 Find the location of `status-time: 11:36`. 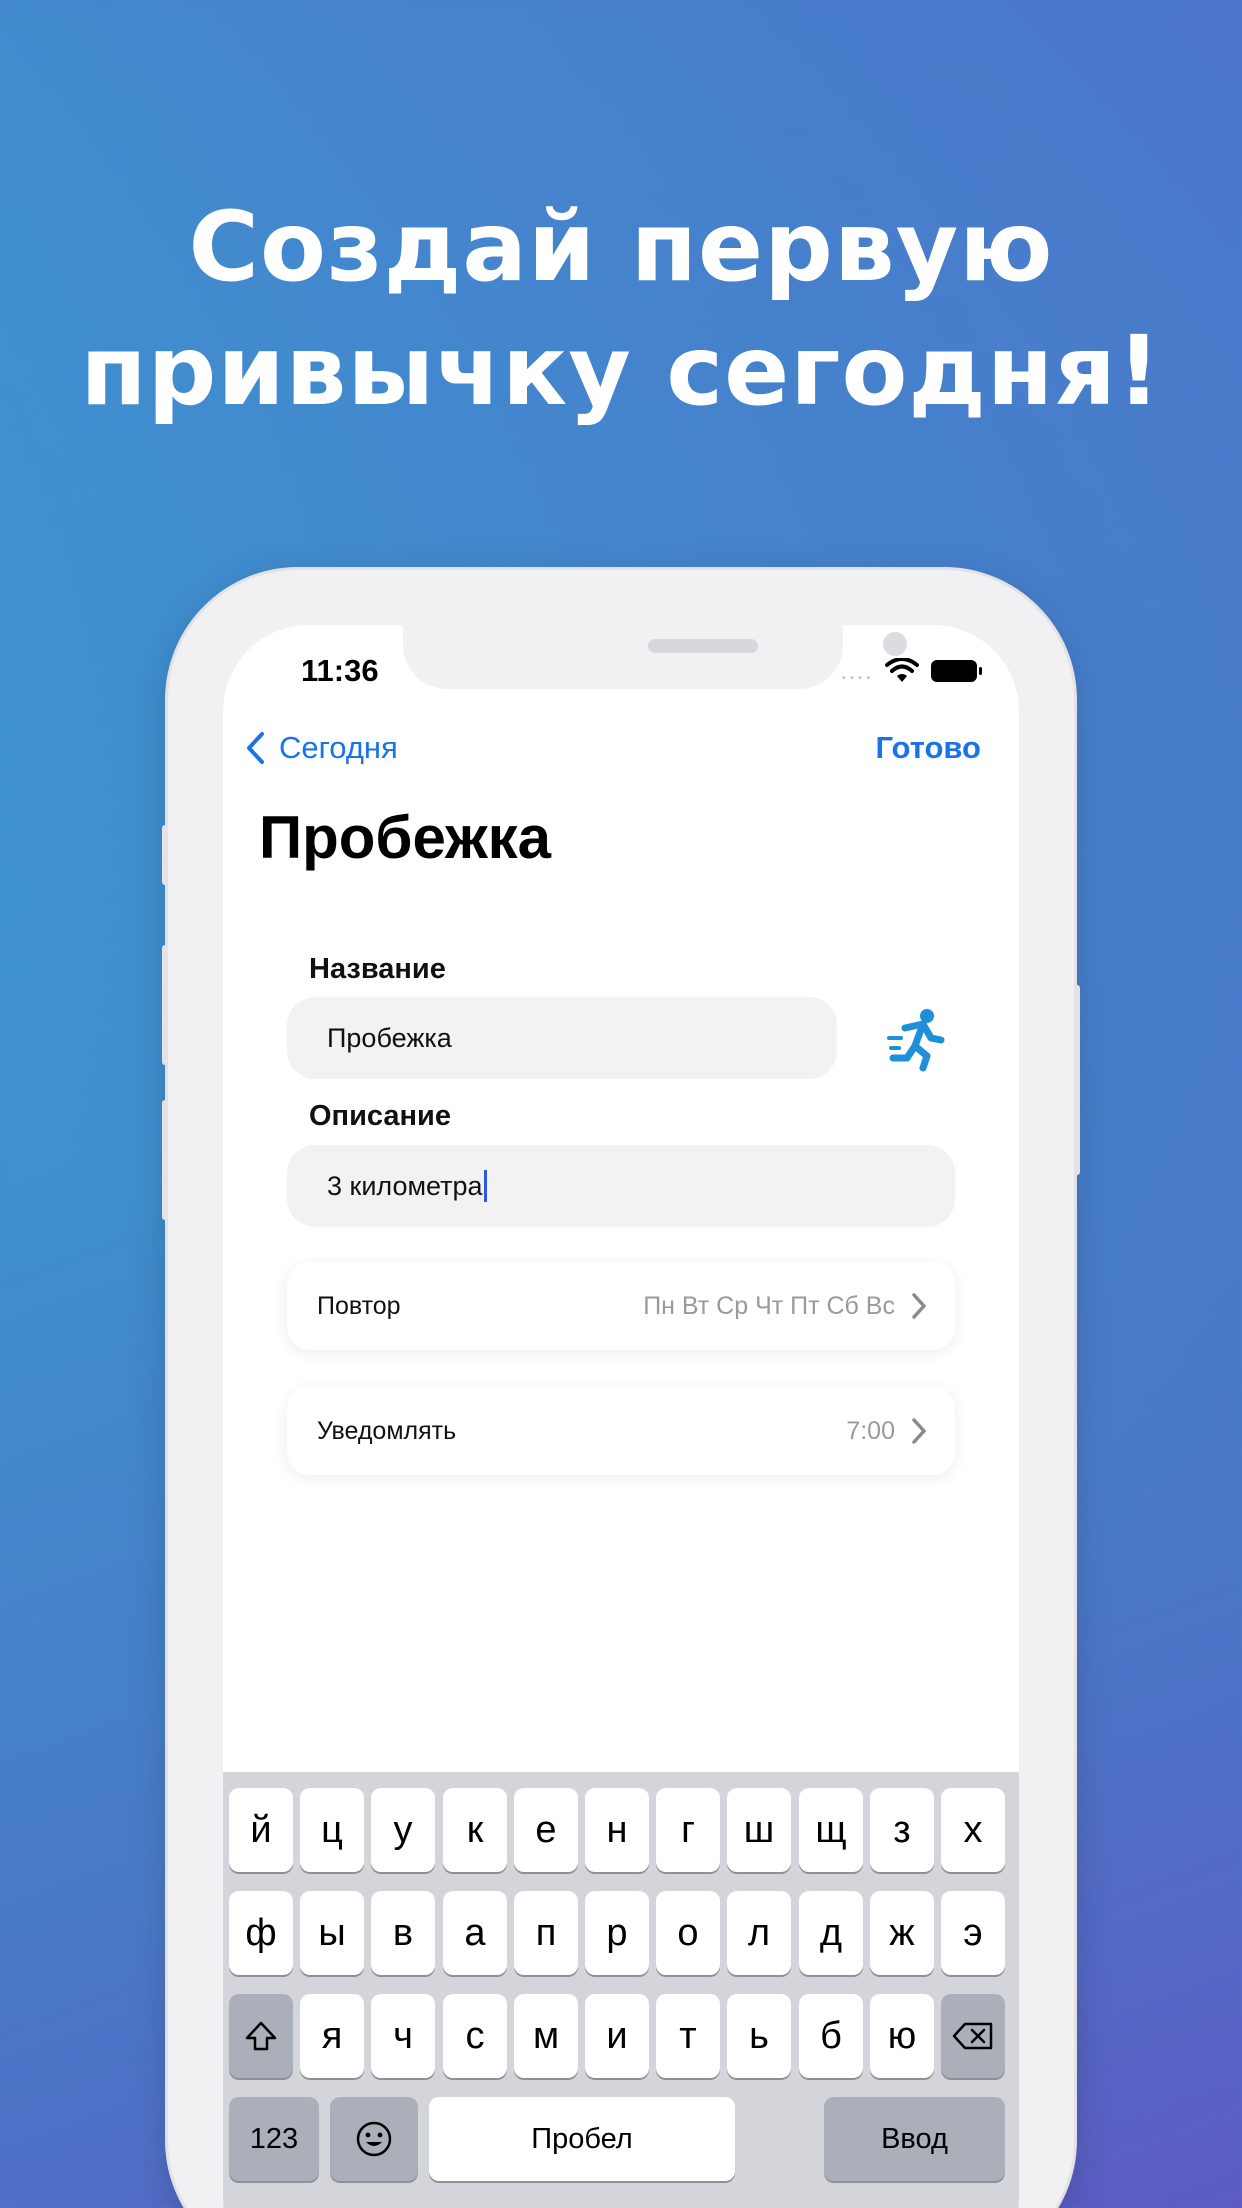

status-time: 11:36 is located at coordinates (340, 670).